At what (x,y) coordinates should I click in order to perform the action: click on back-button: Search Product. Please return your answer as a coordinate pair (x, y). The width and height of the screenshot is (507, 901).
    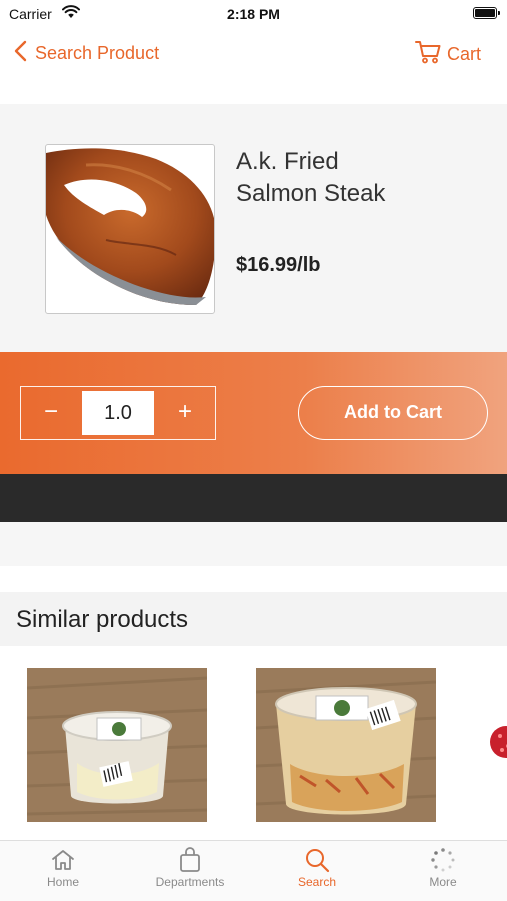
    Looking at the image, I should click on (86, 53).